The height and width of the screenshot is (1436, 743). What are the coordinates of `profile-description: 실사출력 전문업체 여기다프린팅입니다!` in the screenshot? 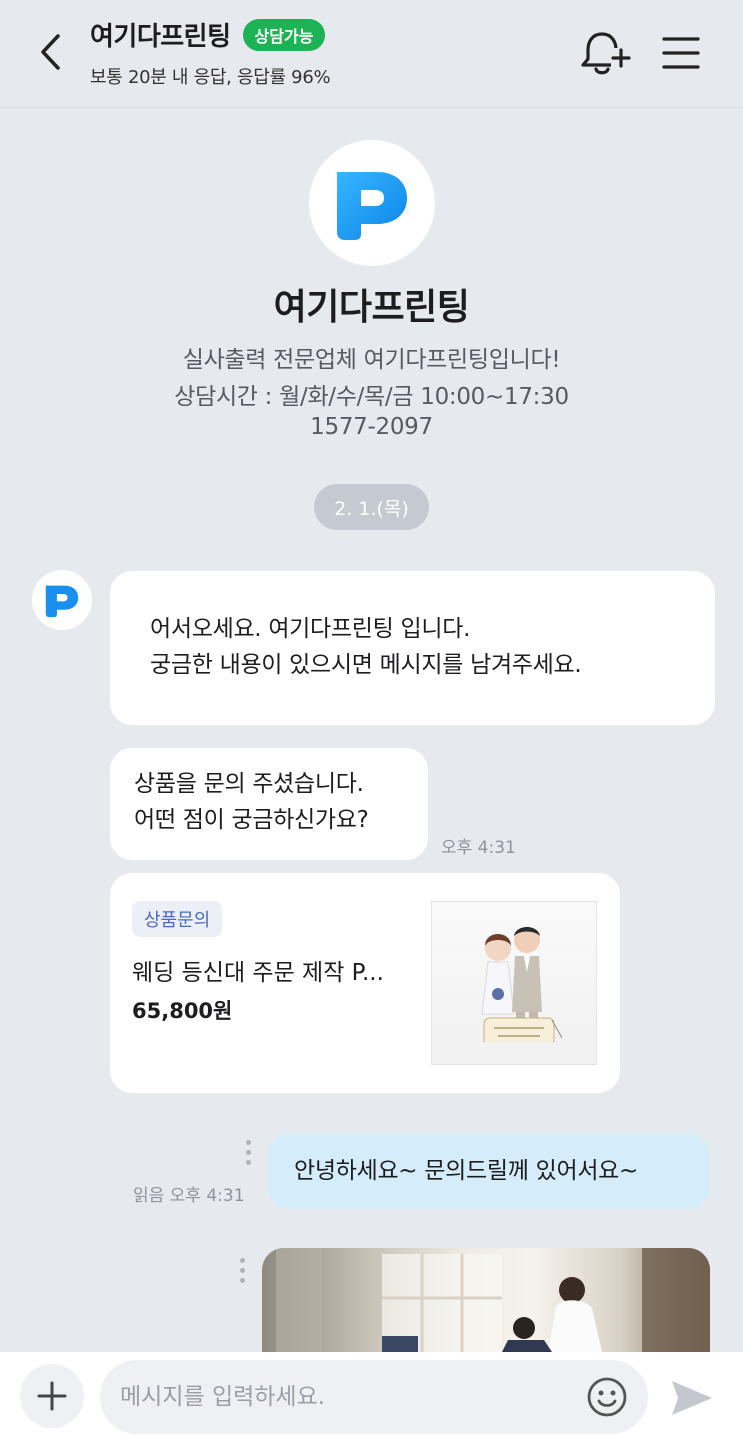 It's located at (371, 360).